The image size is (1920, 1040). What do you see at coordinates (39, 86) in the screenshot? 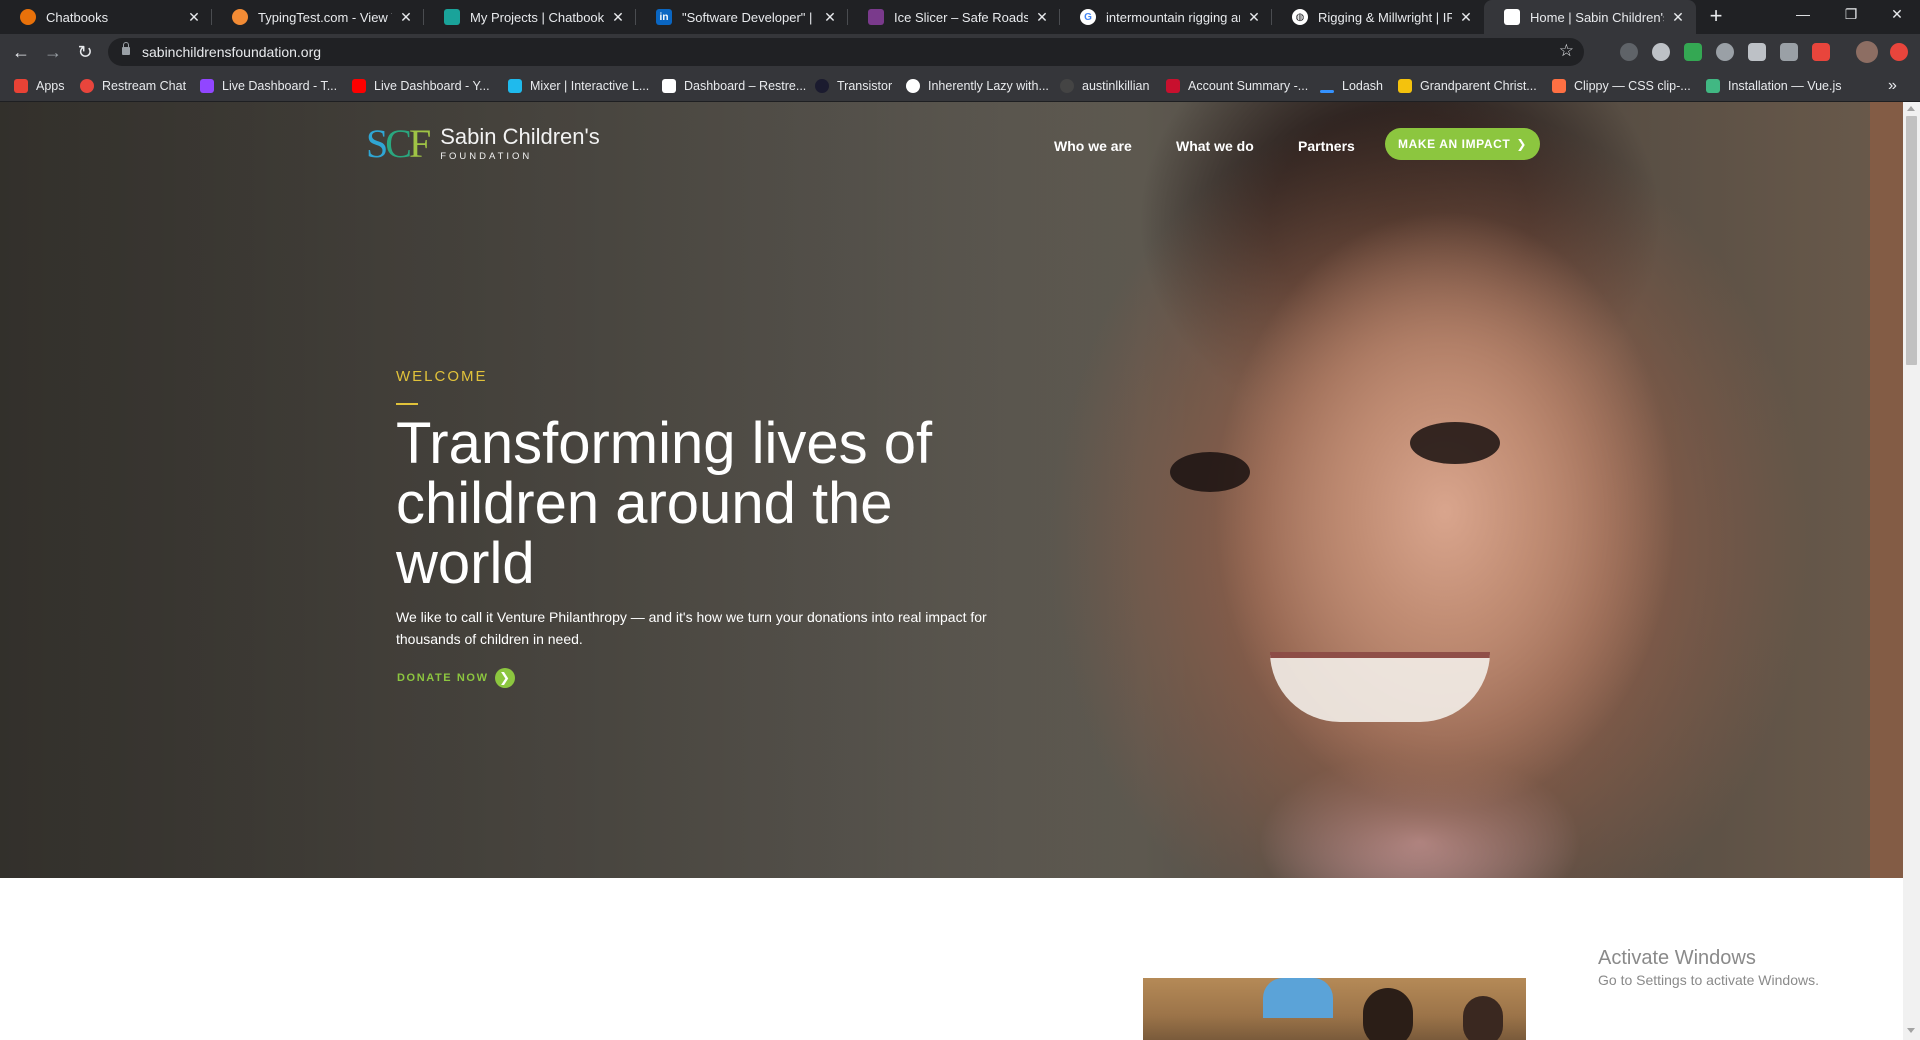
I see `bookmark-apps: Apps` at bounding box center [39, 86].